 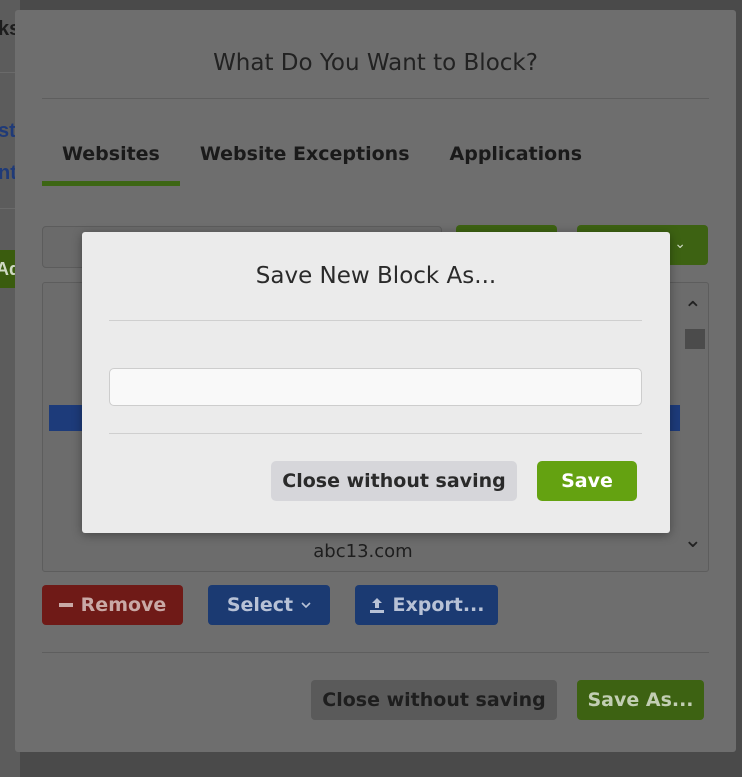 I want to click on dialog-title: What Do You Want to Block?, so click(x=375, y=63).